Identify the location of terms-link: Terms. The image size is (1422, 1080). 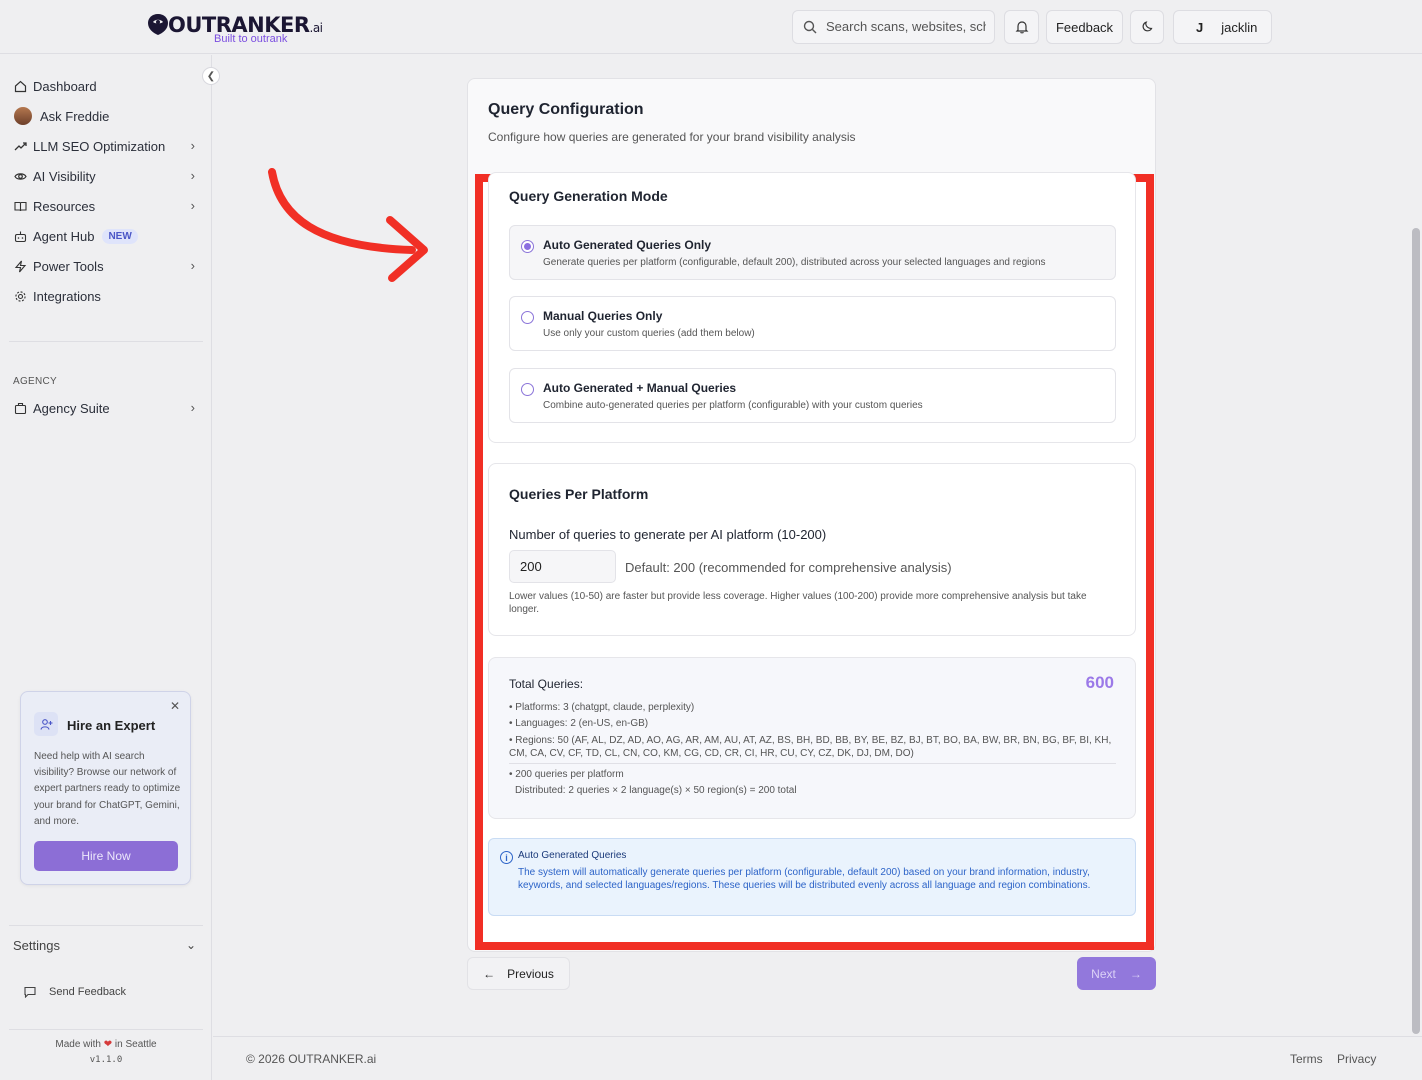
(1306, 1059).